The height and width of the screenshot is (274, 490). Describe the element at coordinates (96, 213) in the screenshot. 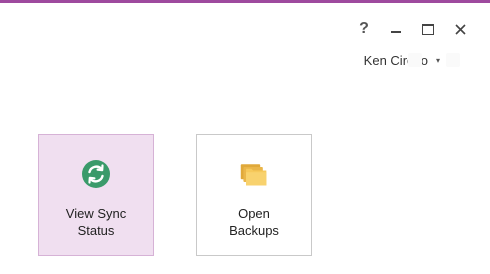

I see `view-sync-status-label-line1: View Sync` at that location.